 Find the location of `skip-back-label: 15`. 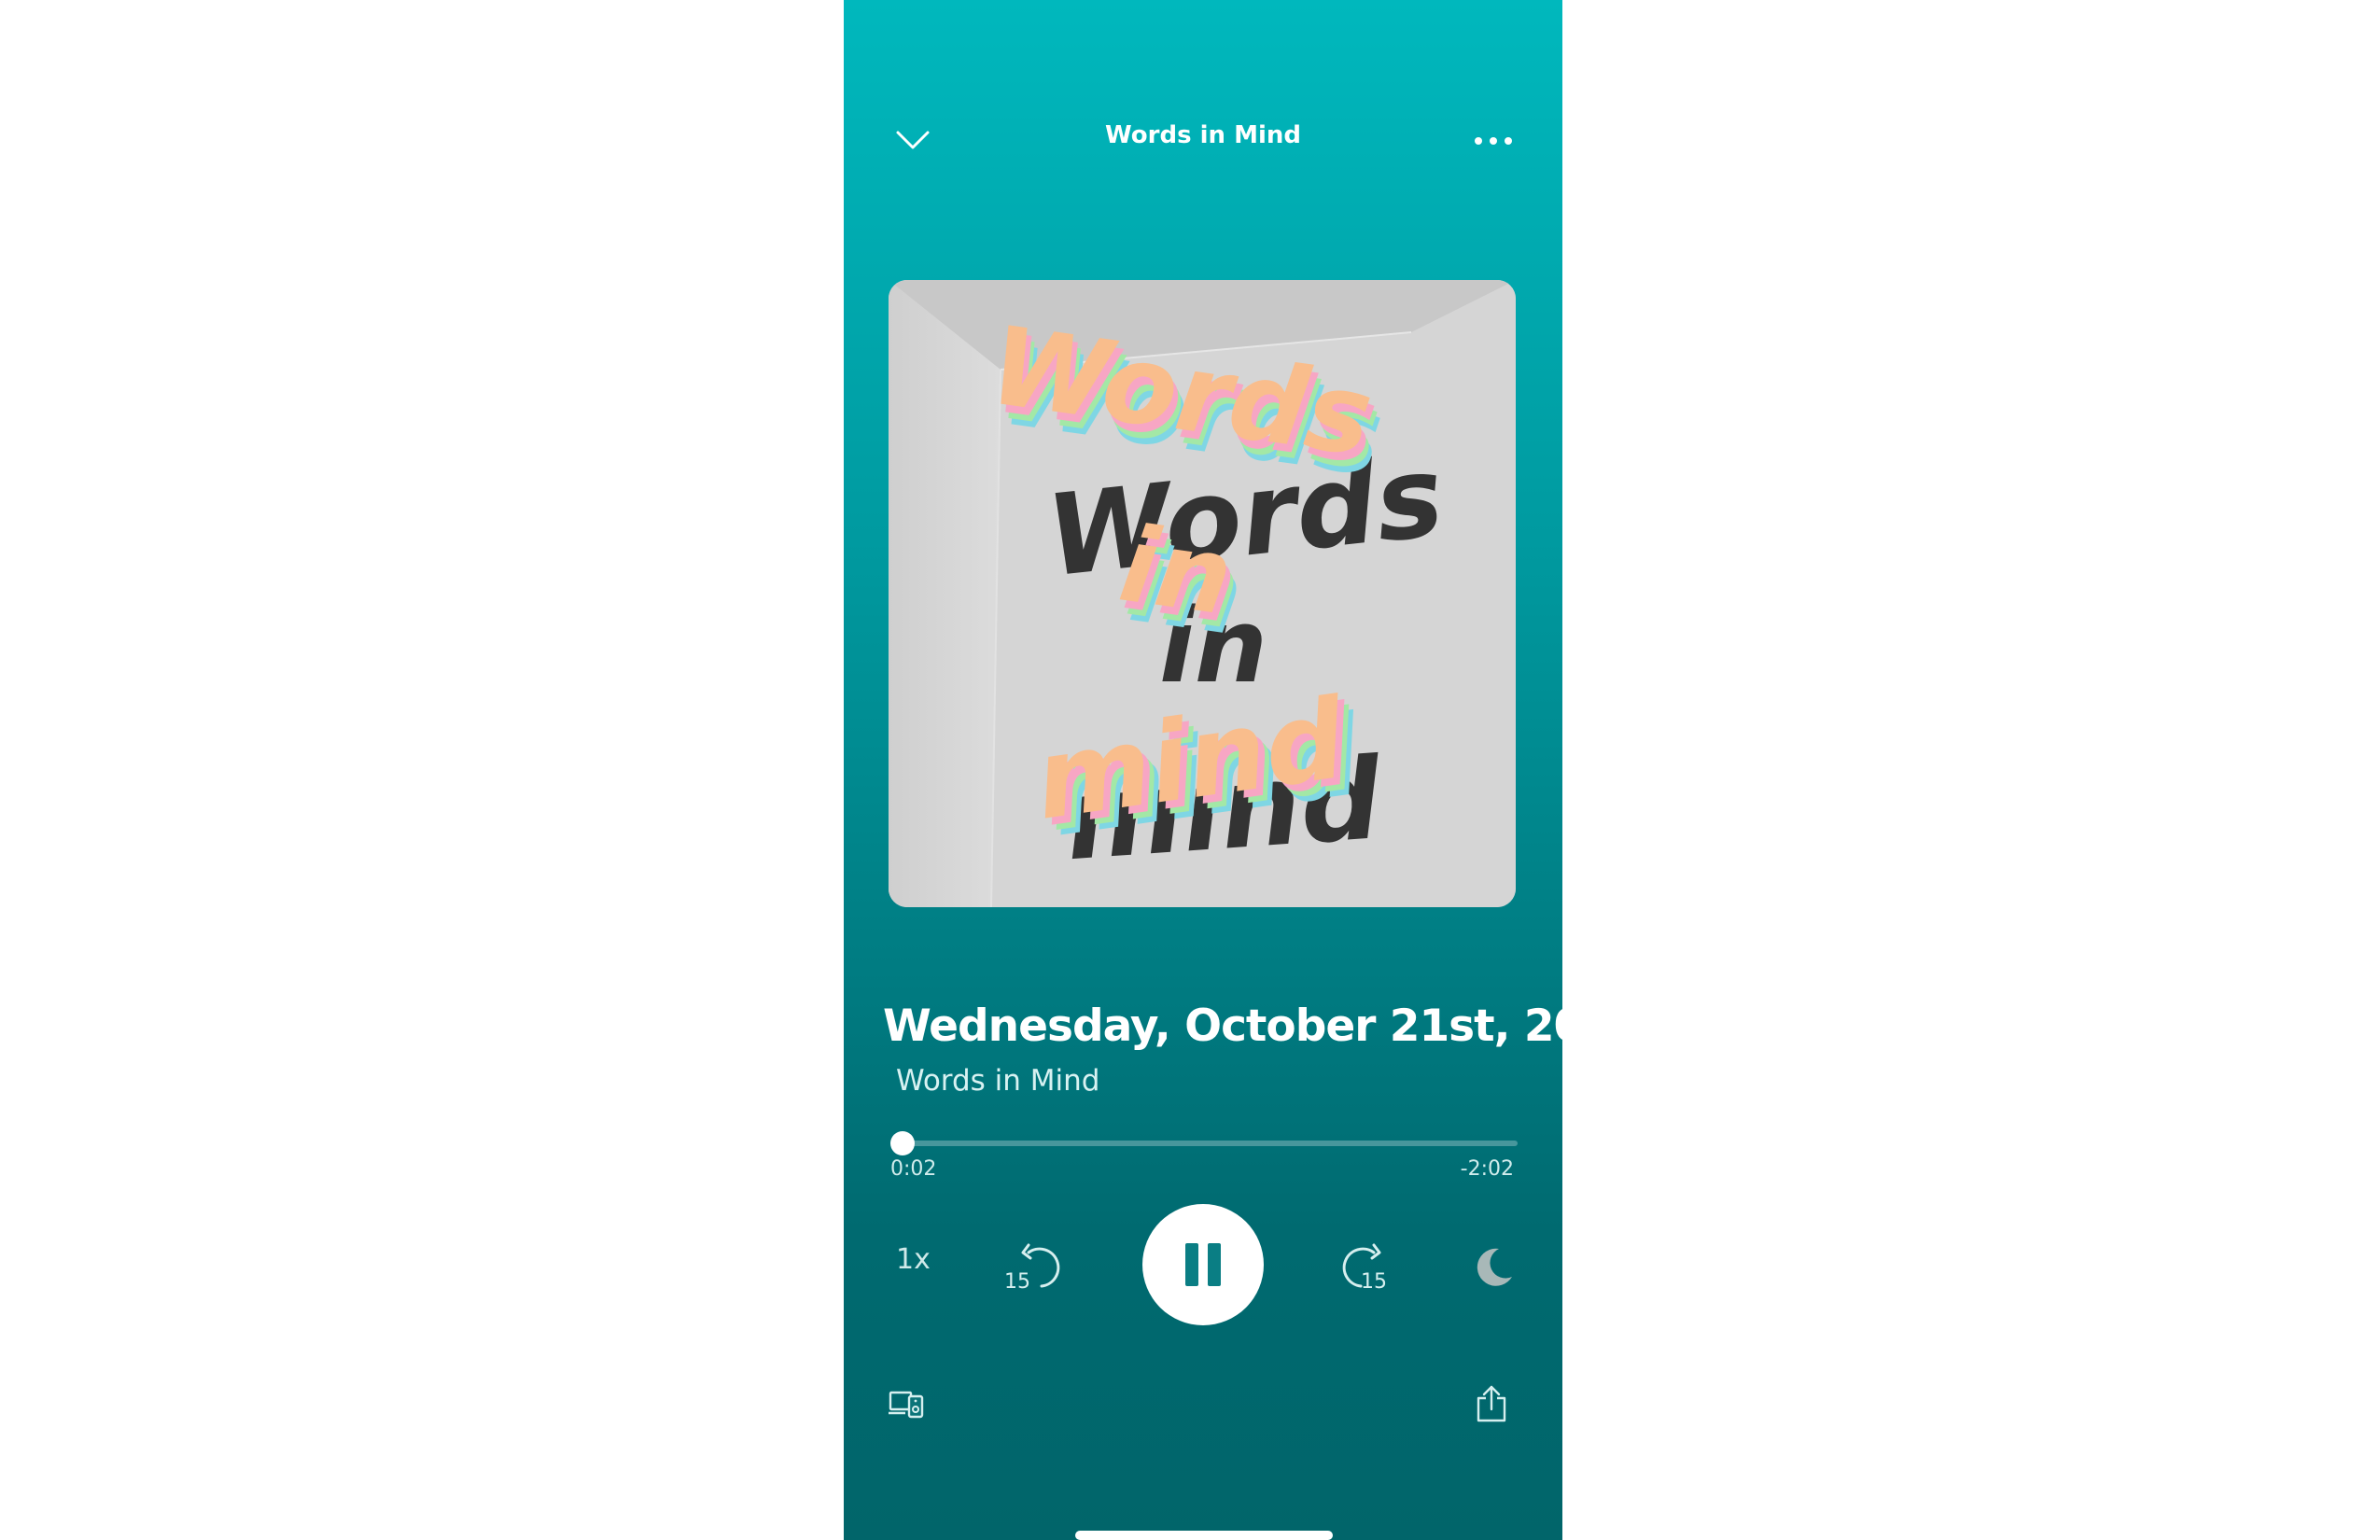

skip-back-label: 15 is located at coordinates (1017, 1282).